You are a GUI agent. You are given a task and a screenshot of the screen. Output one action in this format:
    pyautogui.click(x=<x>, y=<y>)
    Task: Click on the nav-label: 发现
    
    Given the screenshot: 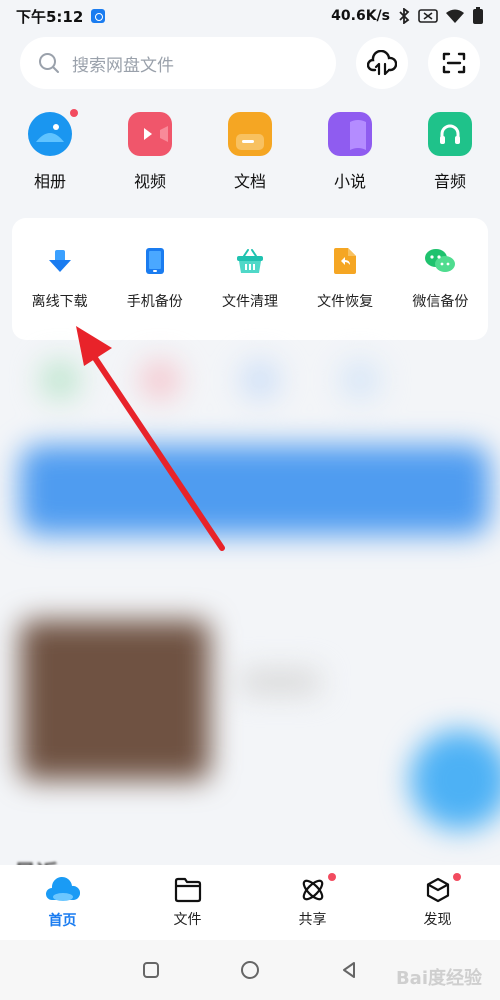 What is the action you would take?
    pyautogui.click(x=437, y=919)
    